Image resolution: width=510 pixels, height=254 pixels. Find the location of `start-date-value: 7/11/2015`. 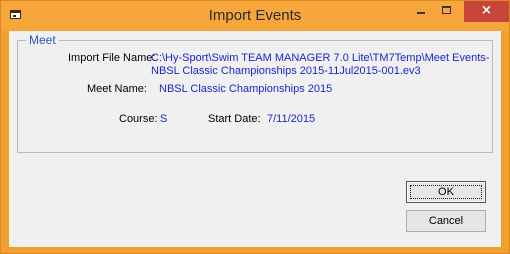

start-date-value: 7/11/2015 is located at coordinates (291, 119).